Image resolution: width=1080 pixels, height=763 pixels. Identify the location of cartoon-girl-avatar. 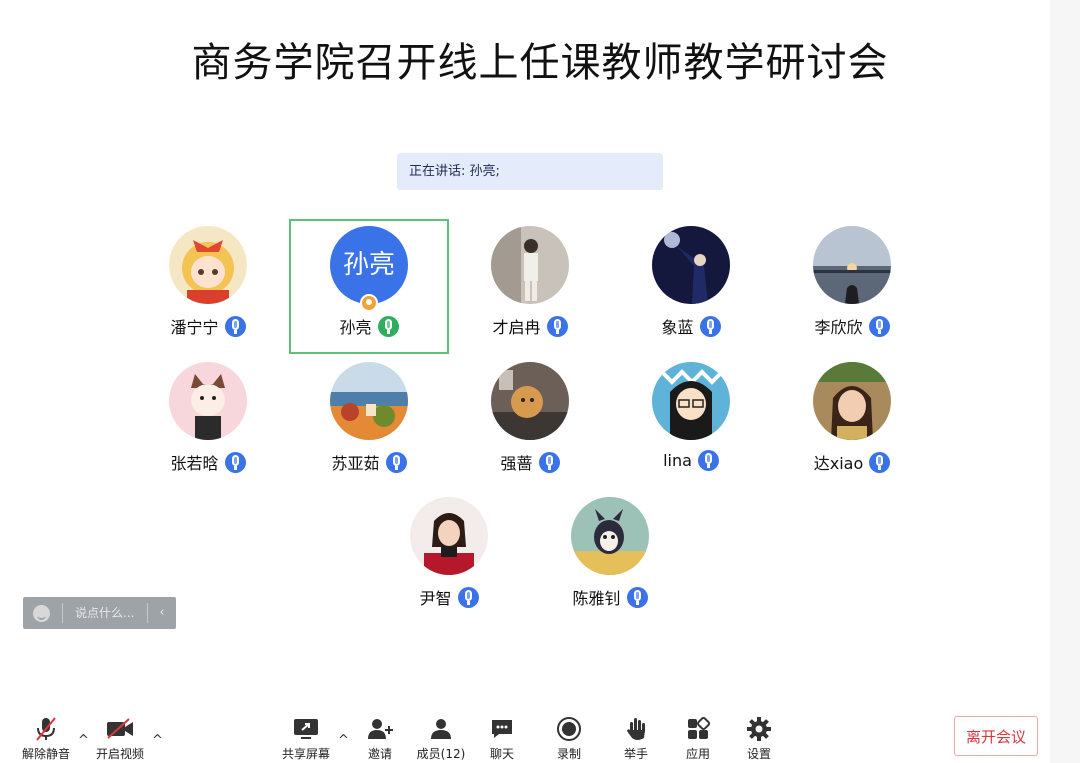
(208, 265).